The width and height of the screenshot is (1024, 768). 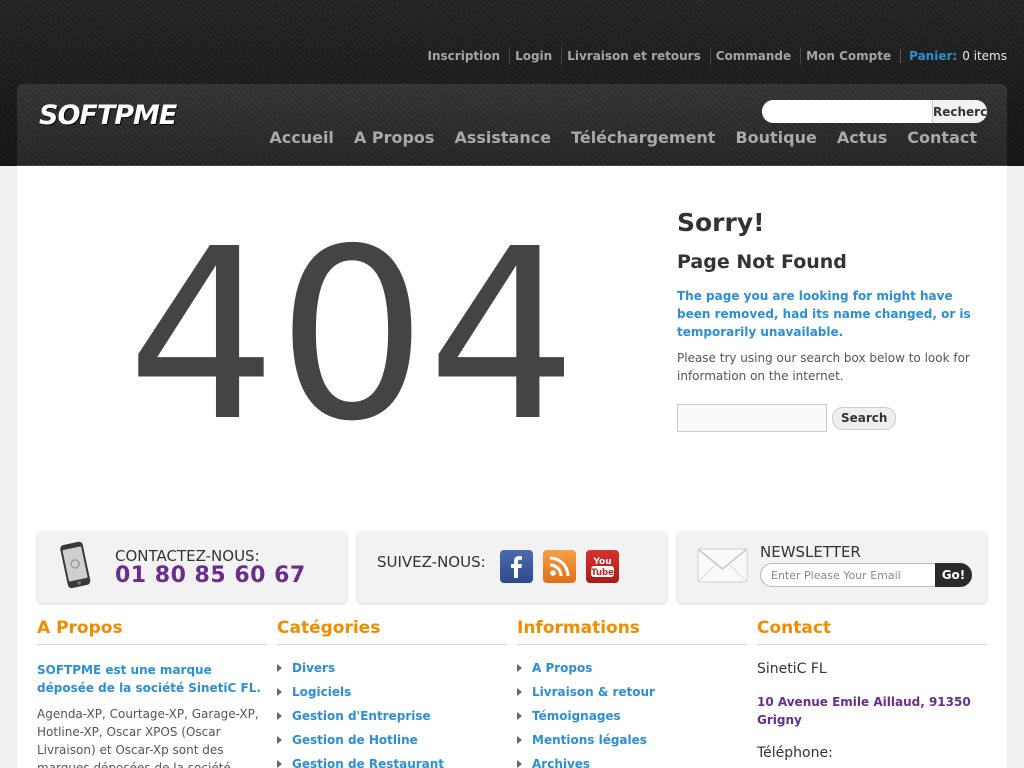 What do you see at coordinates (108, 115) in the screenshot?
I see `site-logo: SOFTPME` at bounding box center [108, 115].